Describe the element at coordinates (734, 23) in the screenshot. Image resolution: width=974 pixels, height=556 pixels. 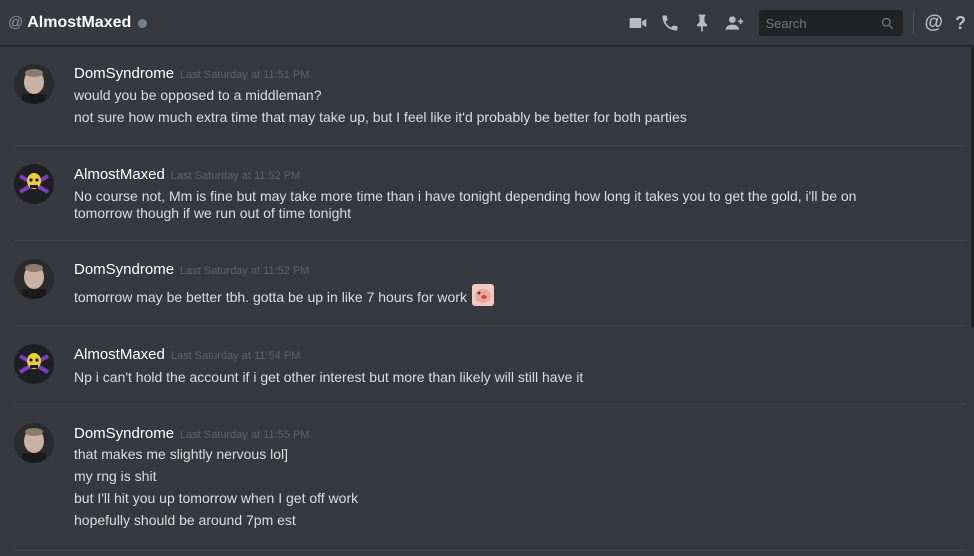
I see `add-friend-icon` at that location.